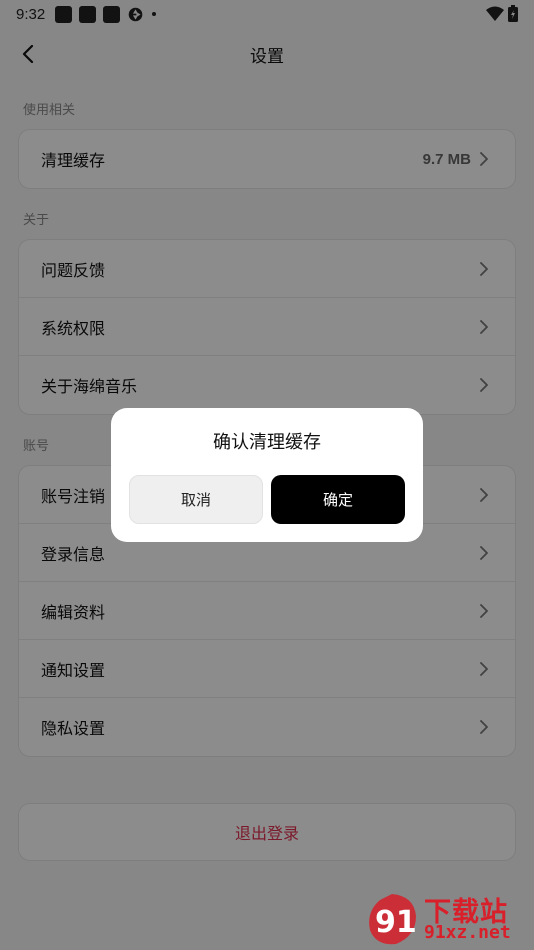  What do you see at coordinates (267, 442) in the screenshot?
I see `dialog-title: 确认清理缓存` at bounding box center [267, 442].